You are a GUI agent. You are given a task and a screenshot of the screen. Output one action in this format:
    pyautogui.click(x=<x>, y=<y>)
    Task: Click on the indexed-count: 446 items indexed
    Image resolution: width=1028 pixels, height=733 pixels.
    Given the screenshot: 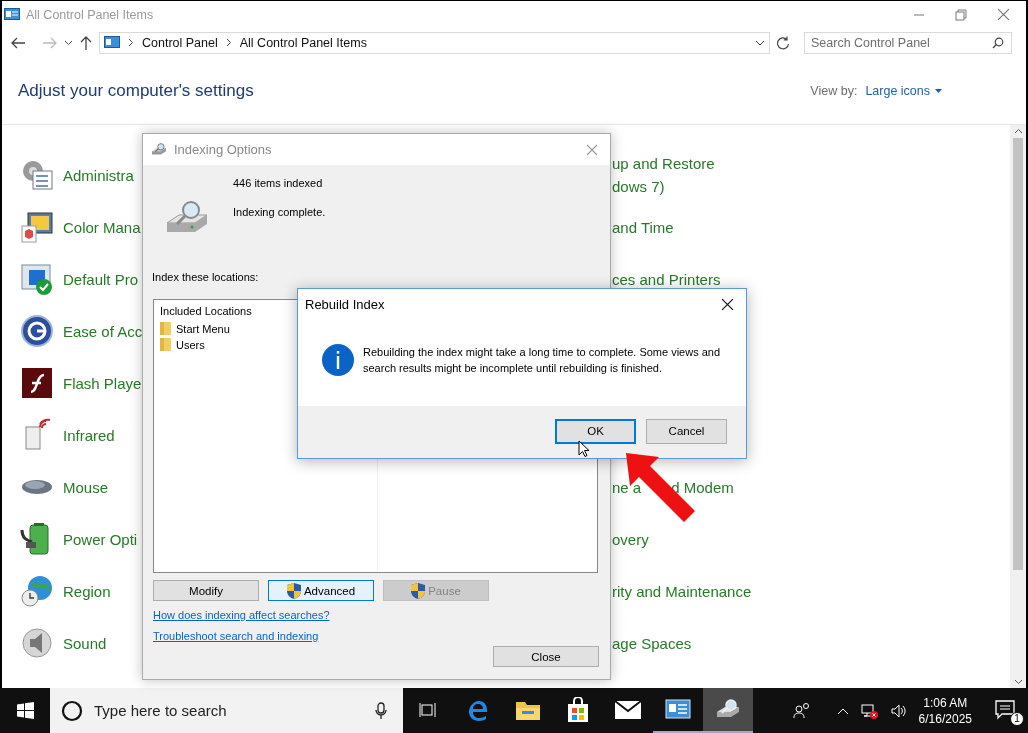 What is the action you would take?
    pyautogui.click(x=278, y=183)
    